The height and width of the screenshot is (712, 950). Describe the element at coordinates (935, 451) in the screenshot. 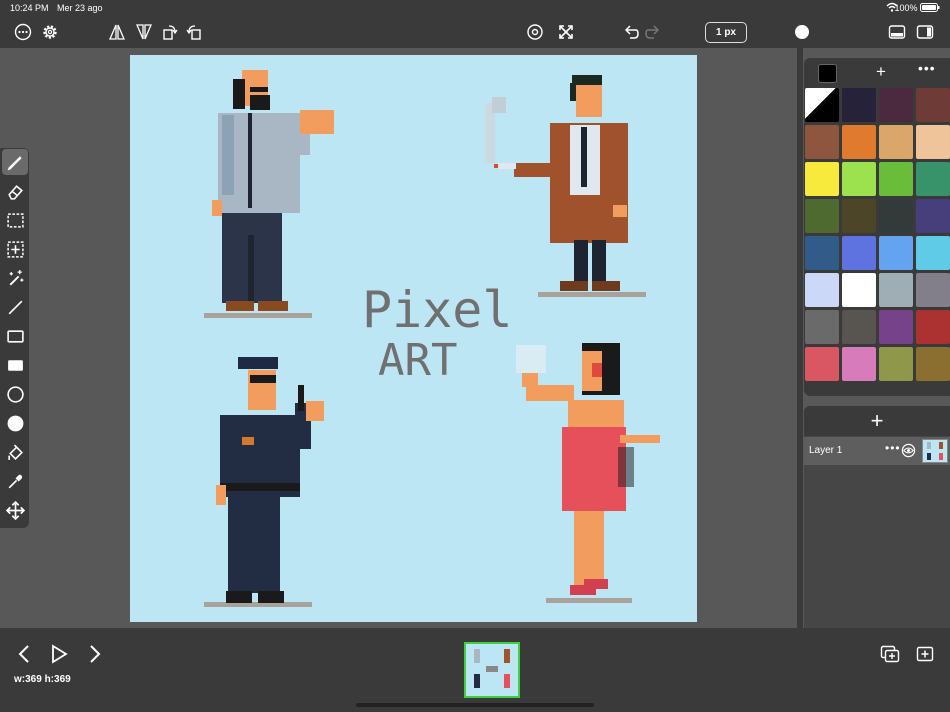

I see `layer-thumbnail` at that location.